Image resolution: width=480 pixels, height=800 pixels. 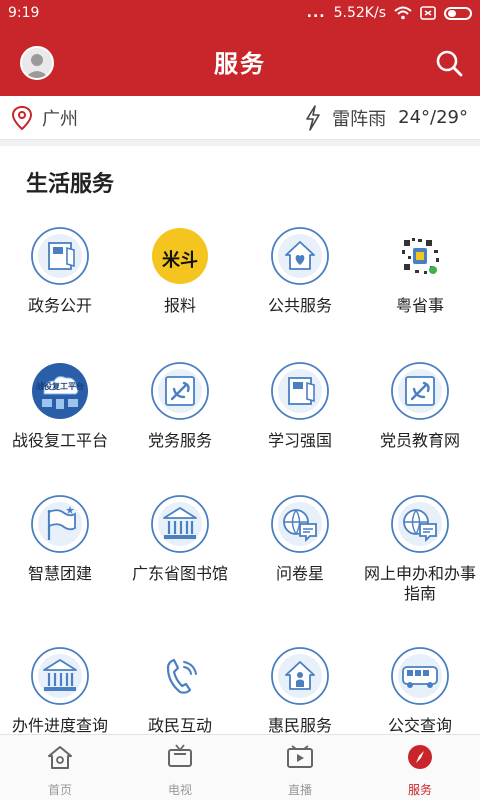 What do you see at coordinates (300, 676) in the screenshot?
I see `house-person-icon` at bounding box center [300, 676].